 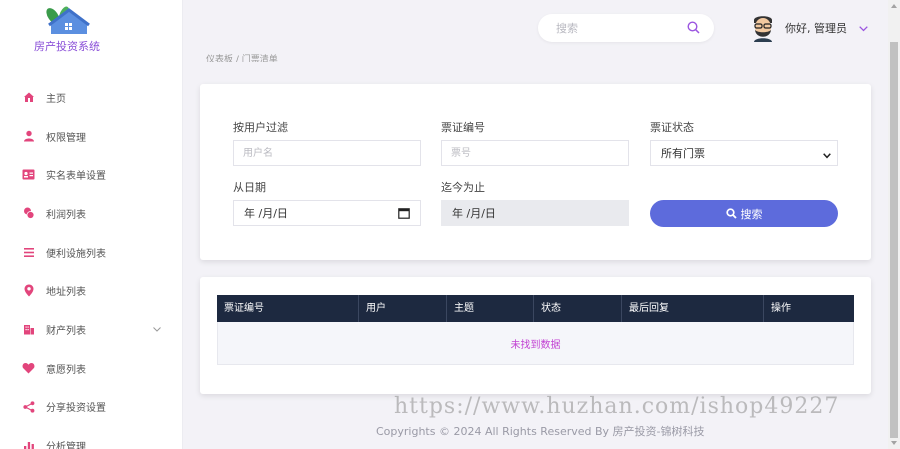 What do you see at coordinates (288, 308) in the screenshot?
I see `column-header-ticket-number: 票证编号` at bounding box center [288, 308].